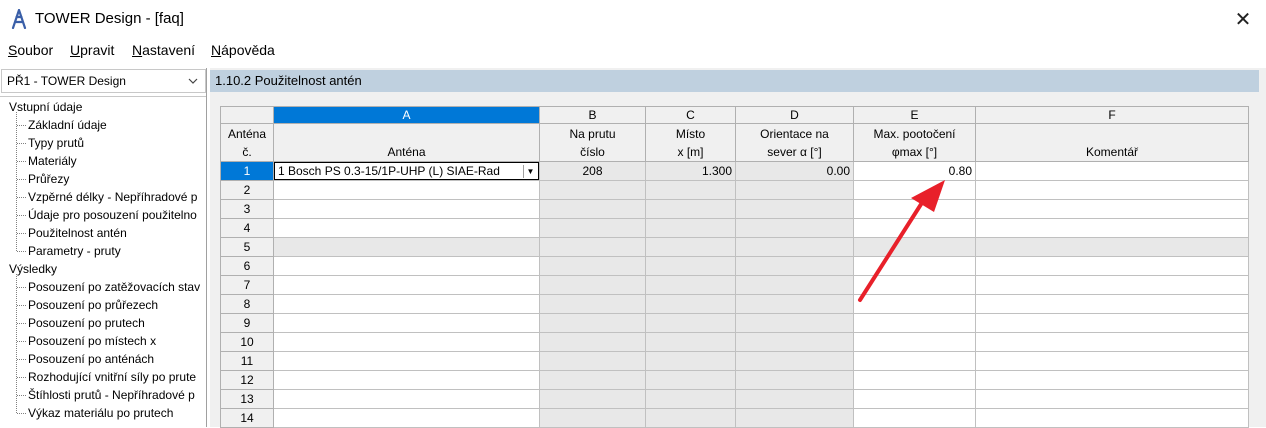 Image resolution: width=1266 pixels, height=428 pixels. I want to click on table-row: 11, so click(734, 361).